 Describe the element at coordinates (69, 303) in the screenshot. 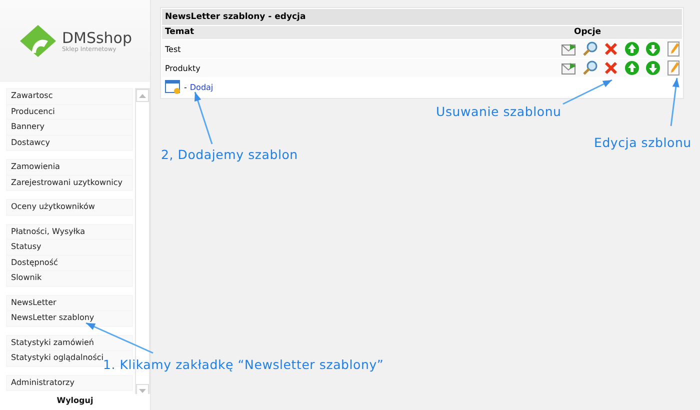

I see `sidebar-item: NewsLetter` at that location.